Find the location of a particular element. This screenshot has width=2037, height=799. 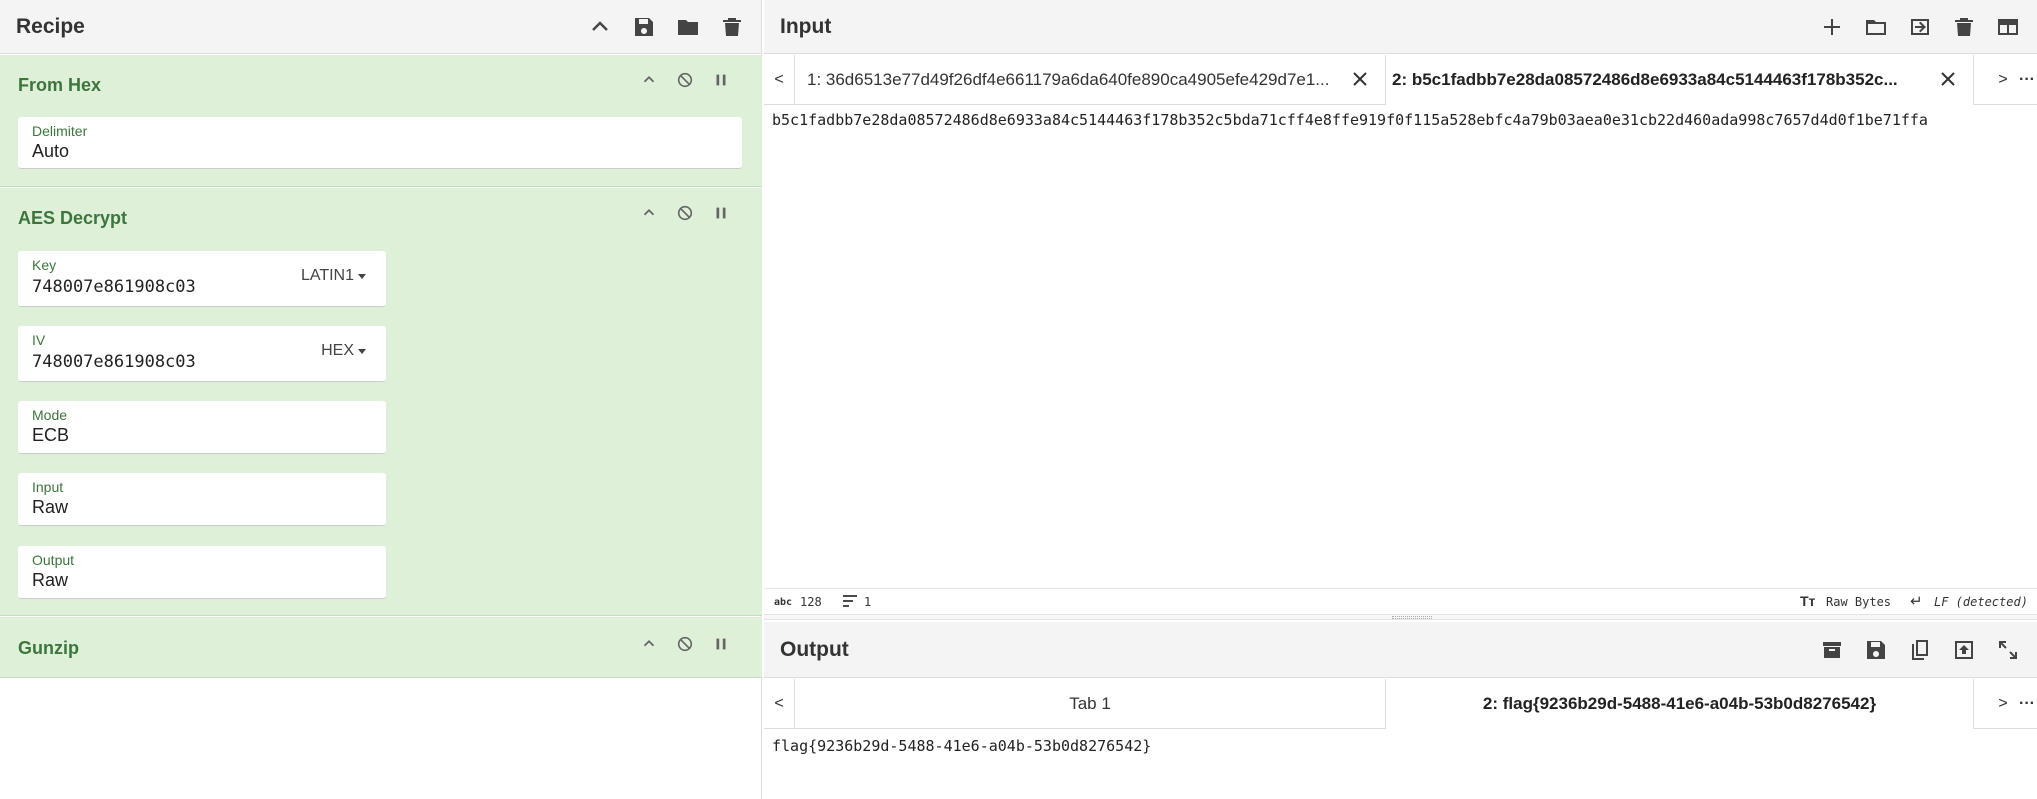

iv-encoding-dropdown: HEX is located at coordinates (343, 351).